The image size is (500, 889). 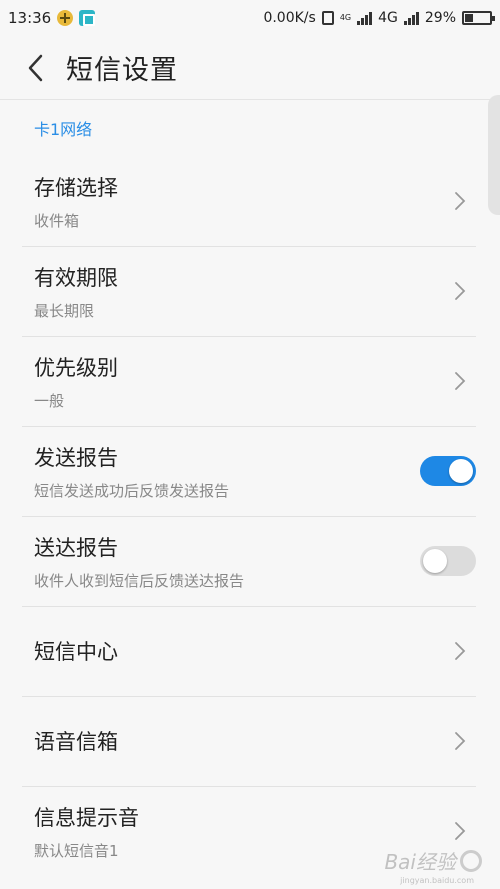 I want to click on row-label: 送达报告, so click(x=76, y=547).